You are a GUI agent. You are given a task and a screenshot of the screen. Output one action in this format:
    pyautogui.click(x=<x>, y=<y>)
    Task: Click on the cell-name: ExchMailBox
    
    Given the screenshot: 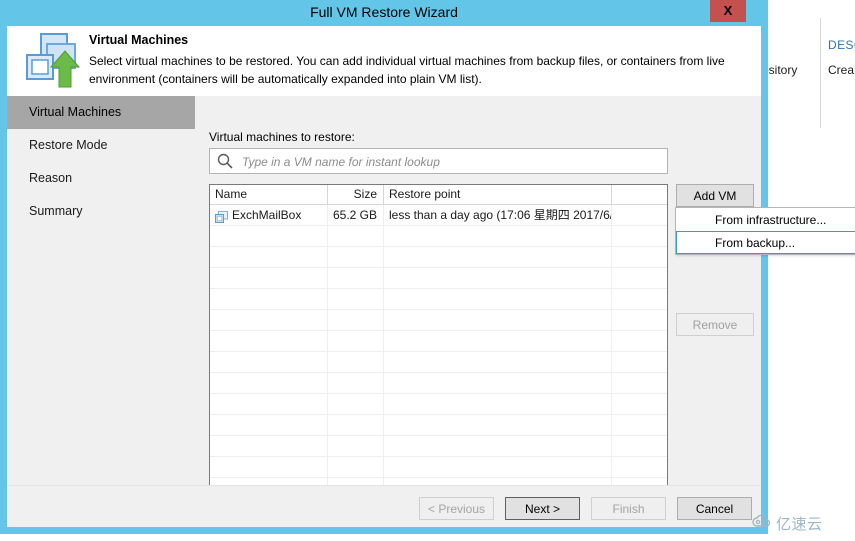 What is the action you would take?
    pyautogui.click(x=269, y=215)
    